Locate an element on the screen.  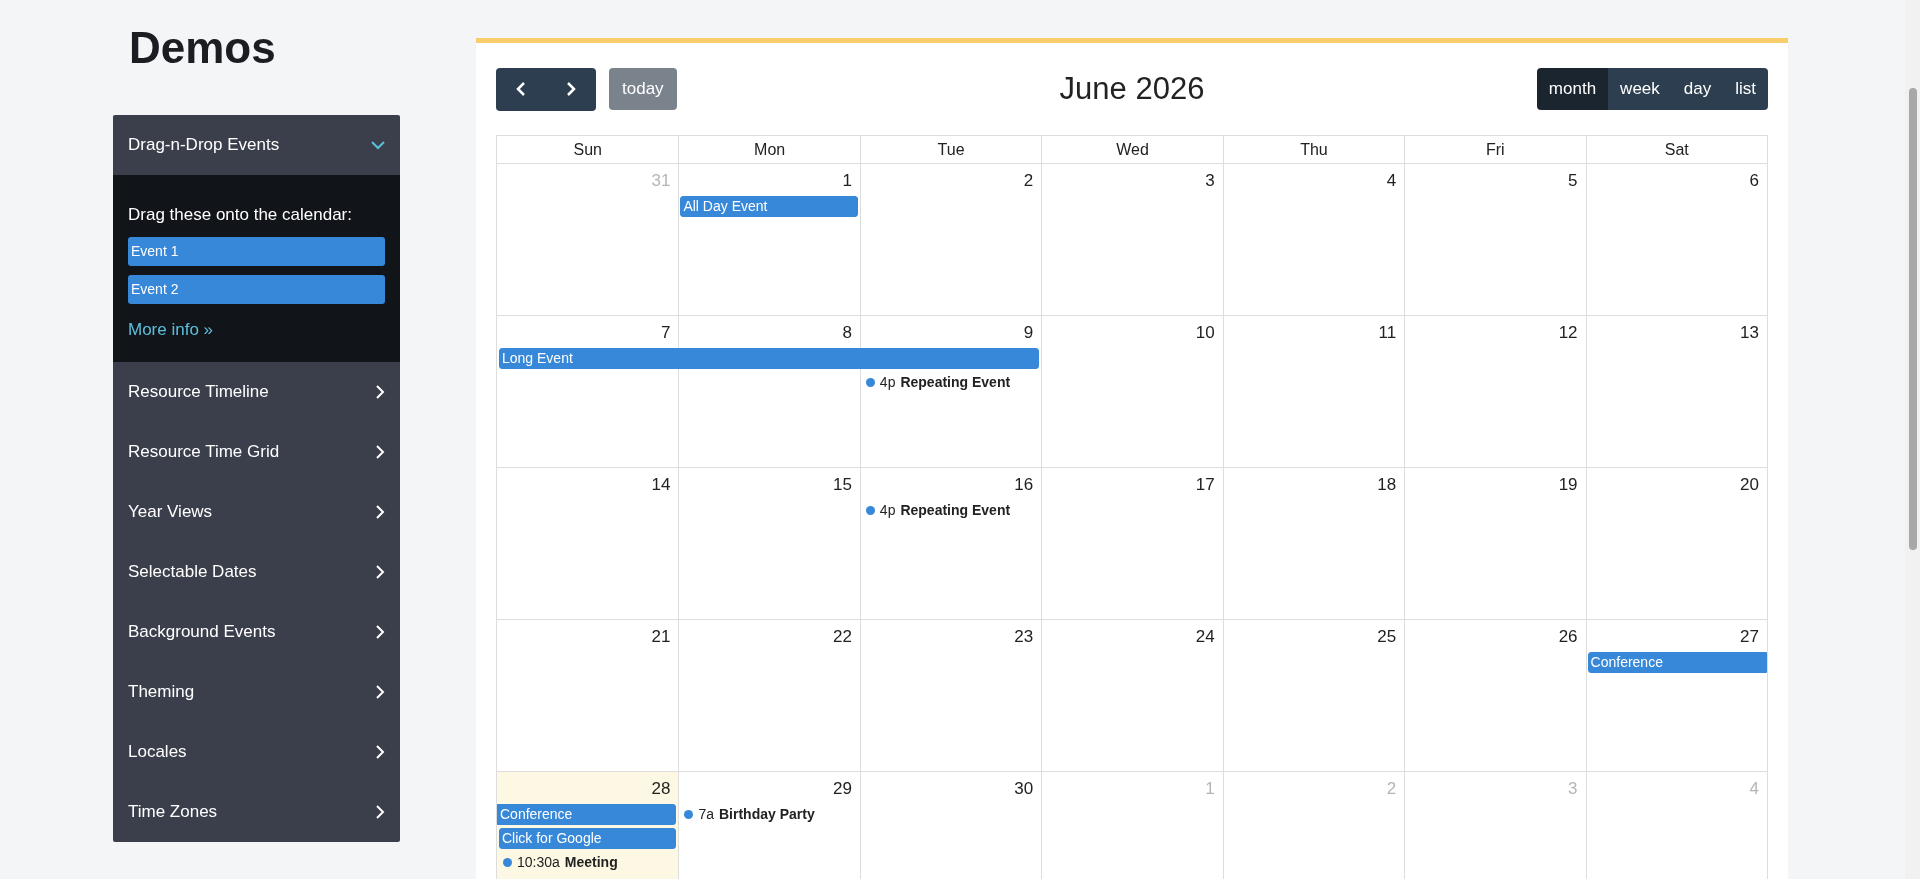
day-number: 18 is located at coordinates (1387, 486).